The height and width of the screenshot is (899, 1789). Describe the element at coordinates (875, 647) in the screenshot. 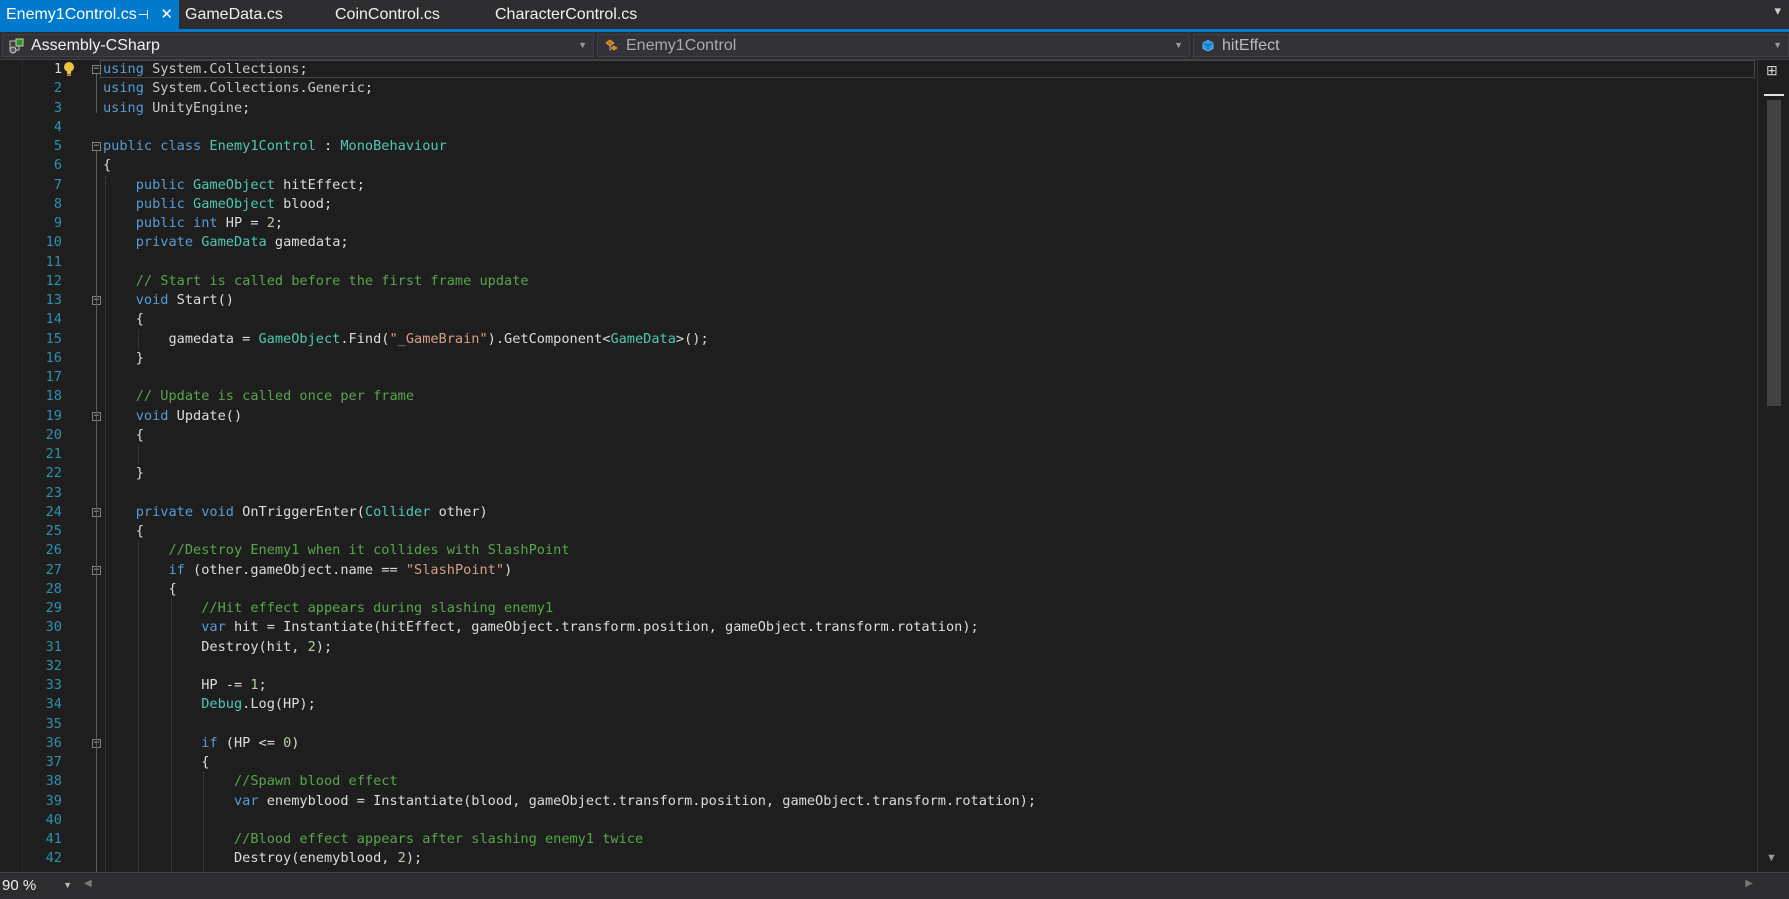

I see `code-line: 31 Destroy(hit, 2);` at that location.